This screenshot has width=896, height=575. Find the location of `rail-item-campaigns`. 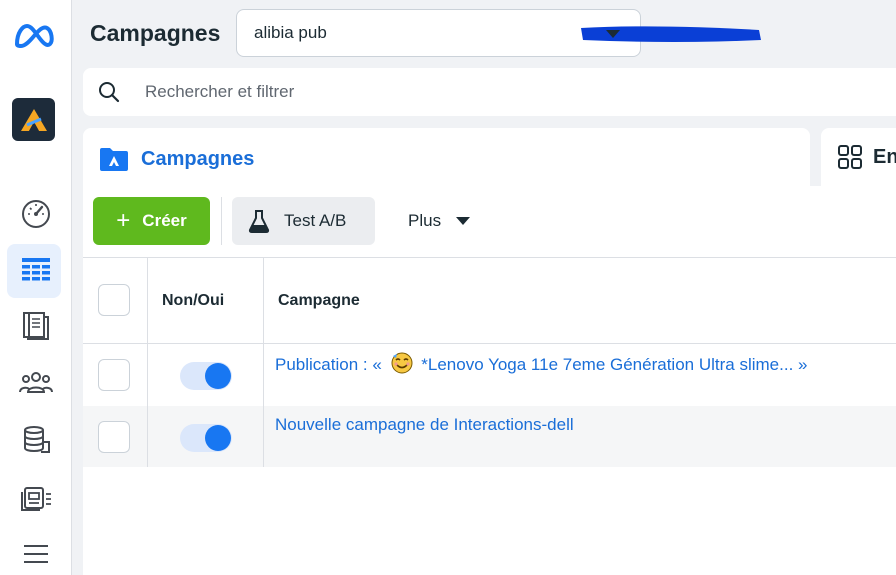

rail-item-campaigns is located at coordinates (36, 271).